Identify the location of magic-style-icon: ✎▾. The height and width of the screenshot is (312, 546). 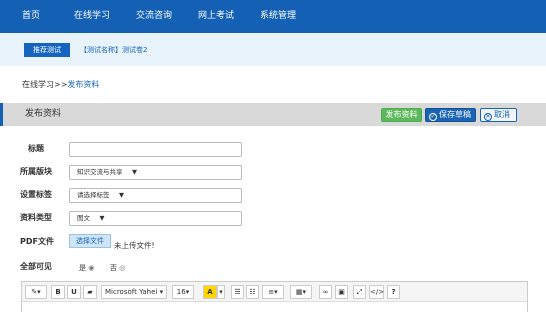
(36, 292).